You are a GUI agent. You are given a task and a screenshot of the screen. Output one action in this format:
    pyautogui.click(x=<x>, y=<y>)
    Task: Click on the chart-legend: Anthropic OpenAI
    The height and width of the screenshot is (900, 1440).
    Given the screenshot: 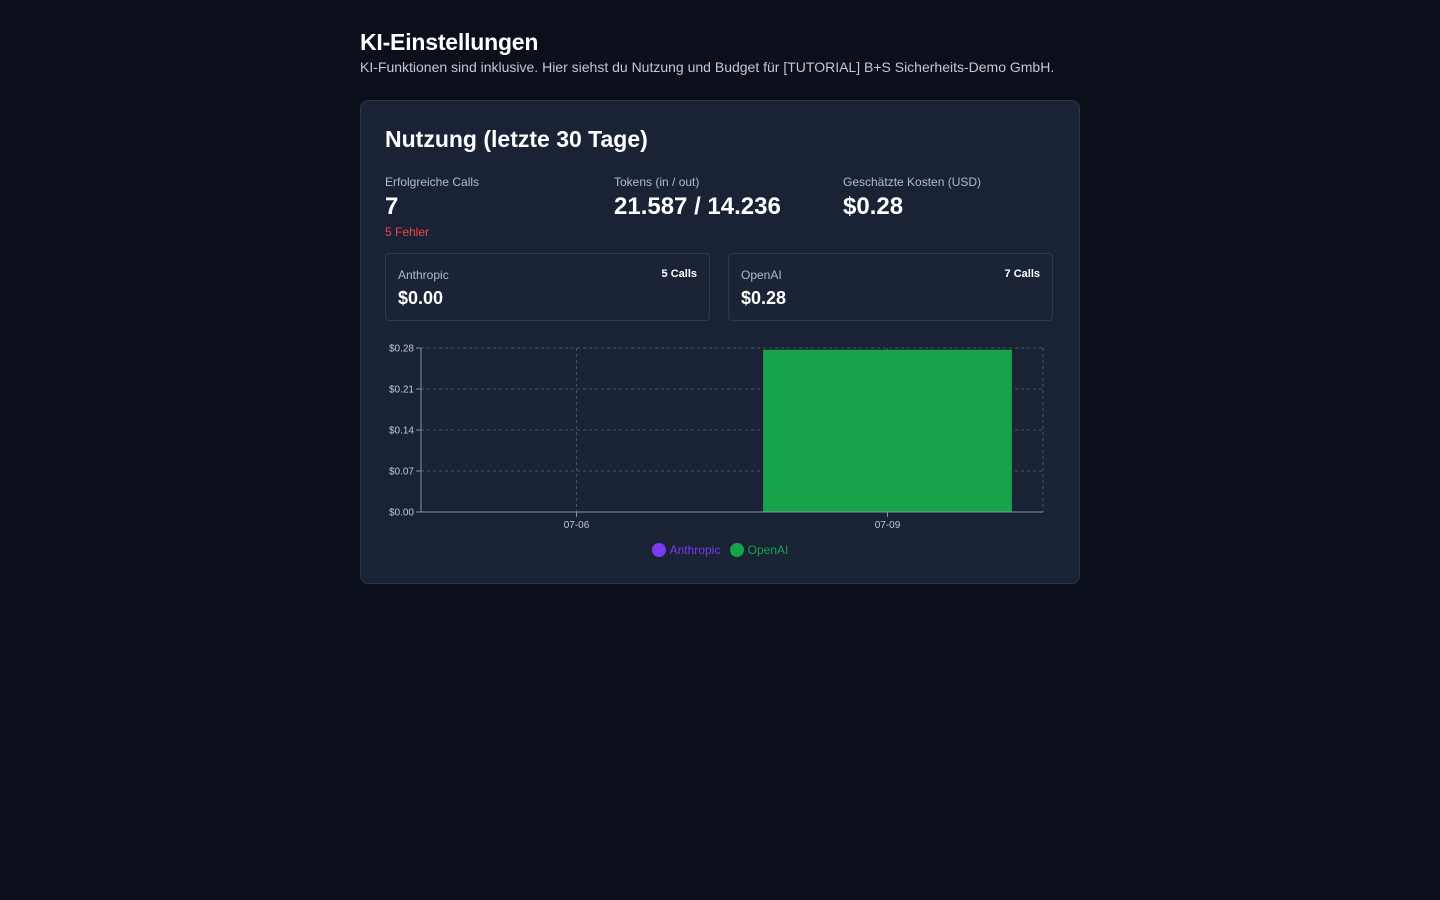 What is the action you would take?
    pyautogui.click(x=720, y=551)
    